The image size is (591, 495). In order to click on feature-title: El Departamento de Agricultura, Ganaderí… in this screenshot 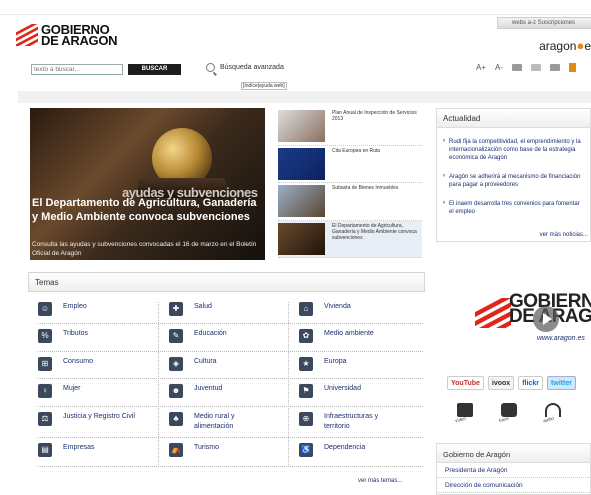, I will do `click(148, 210)`.